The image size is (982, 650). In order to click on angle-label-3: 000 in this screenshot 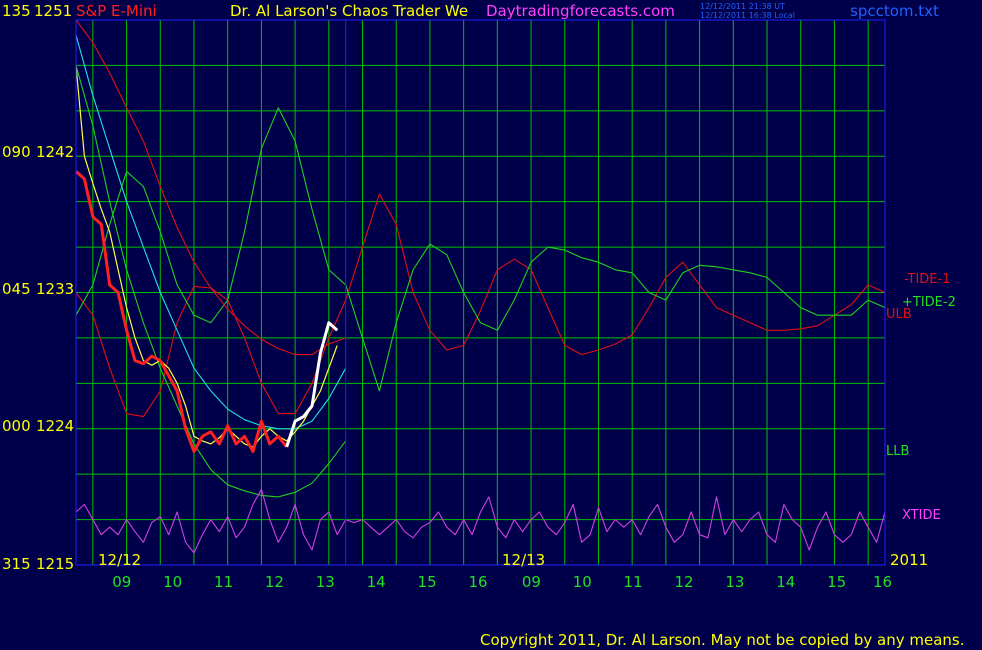, I will do `click(16, 426)`.